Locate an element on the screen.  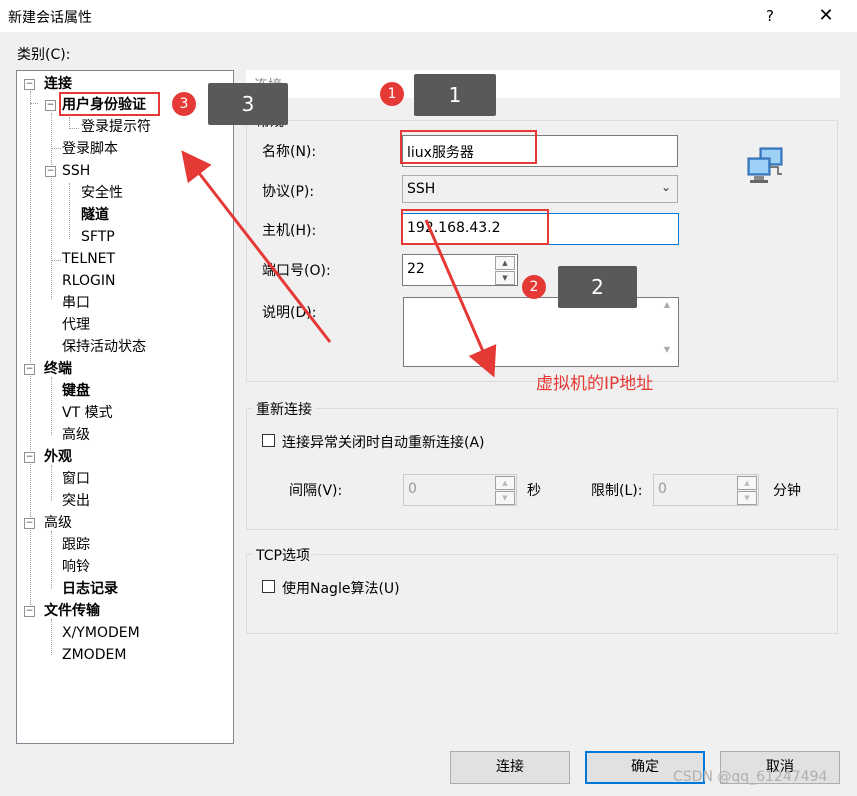
ip-note: 虚拟机的IP地址 is located at coordinates (595, 384).